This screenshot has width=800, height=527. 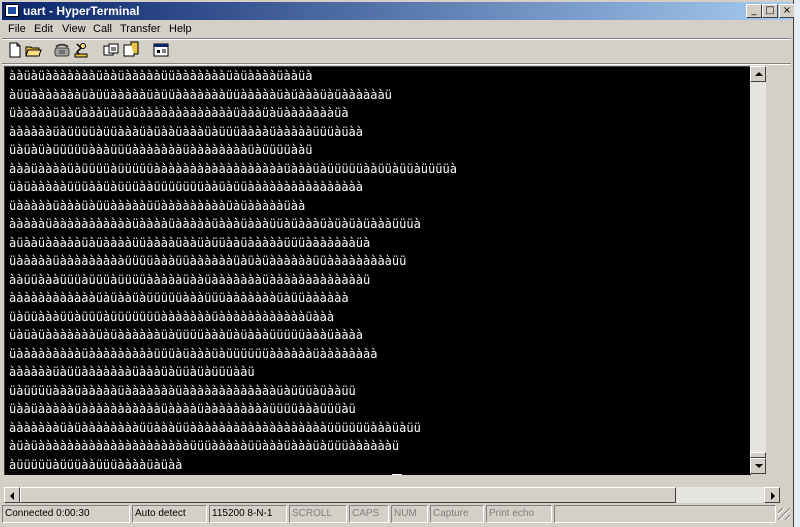 What do you see at coordinates (797, 263) in the screenshot?
I see `desktop-background` at bounding box center [797, 263].